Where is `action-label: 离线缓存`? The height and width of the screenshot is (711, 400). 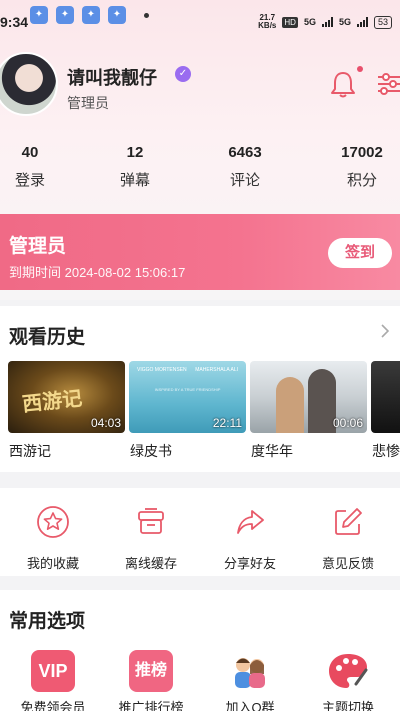
action-label: 离线缓存 is located at coordinates (150, 563).